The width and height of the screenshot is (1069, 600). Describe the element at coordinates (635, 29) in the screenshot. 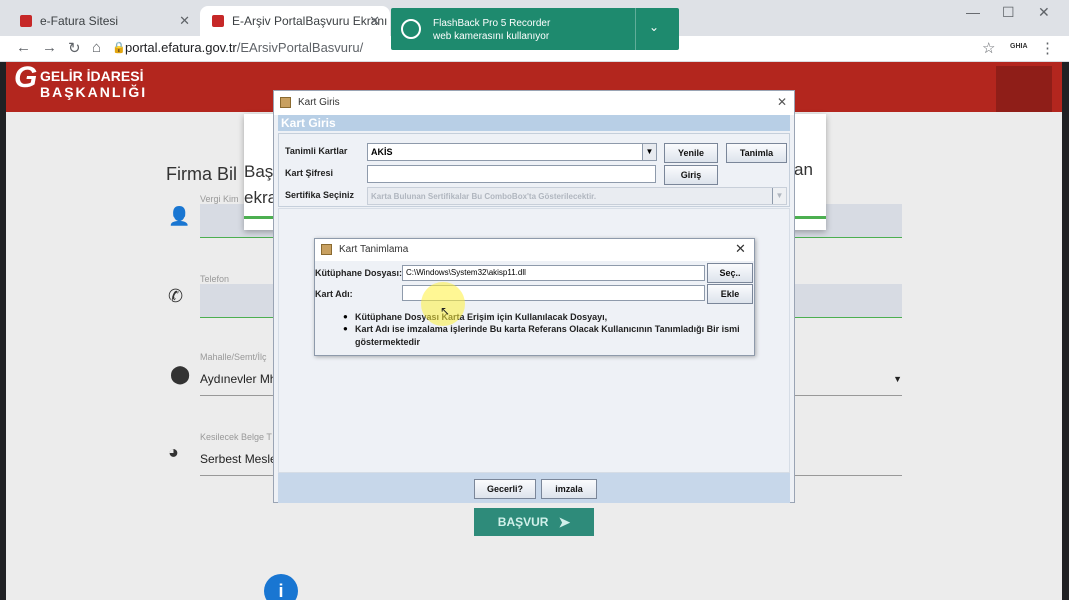

I see `notification-divider` at that location.